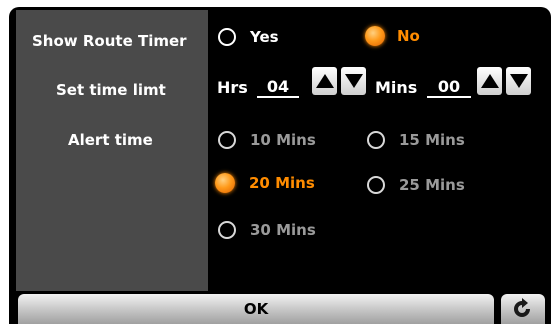 The width and height of the screenshot is (560, 324). I want to click on back-button, so click(523, 309).